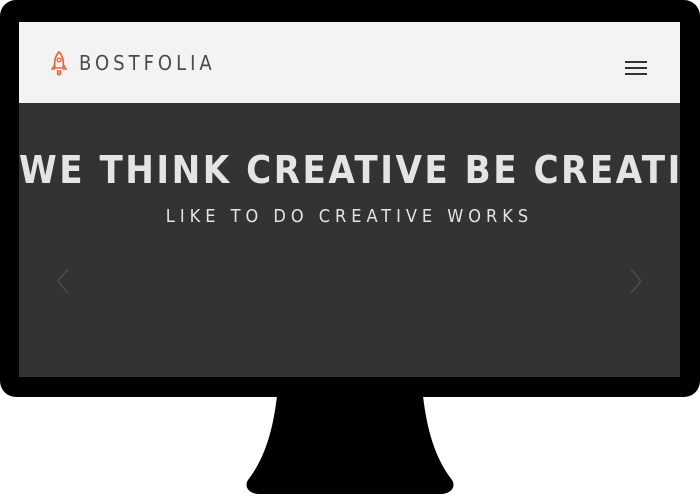 Image resolution: width=700 pixels, height=498 pixels. Describe the element at coordinates (63, 281) in the screenshot. I see `chevron-left-icon` at that location.